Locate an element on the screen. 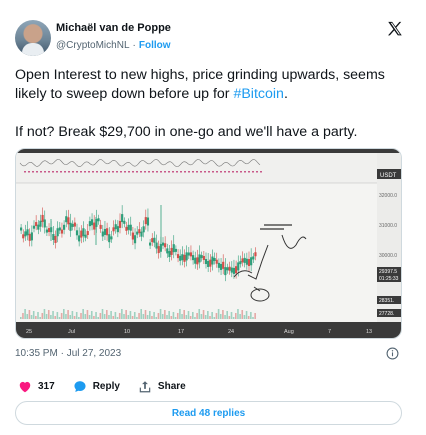  share-action: Share is located at coordinates (162, 386).